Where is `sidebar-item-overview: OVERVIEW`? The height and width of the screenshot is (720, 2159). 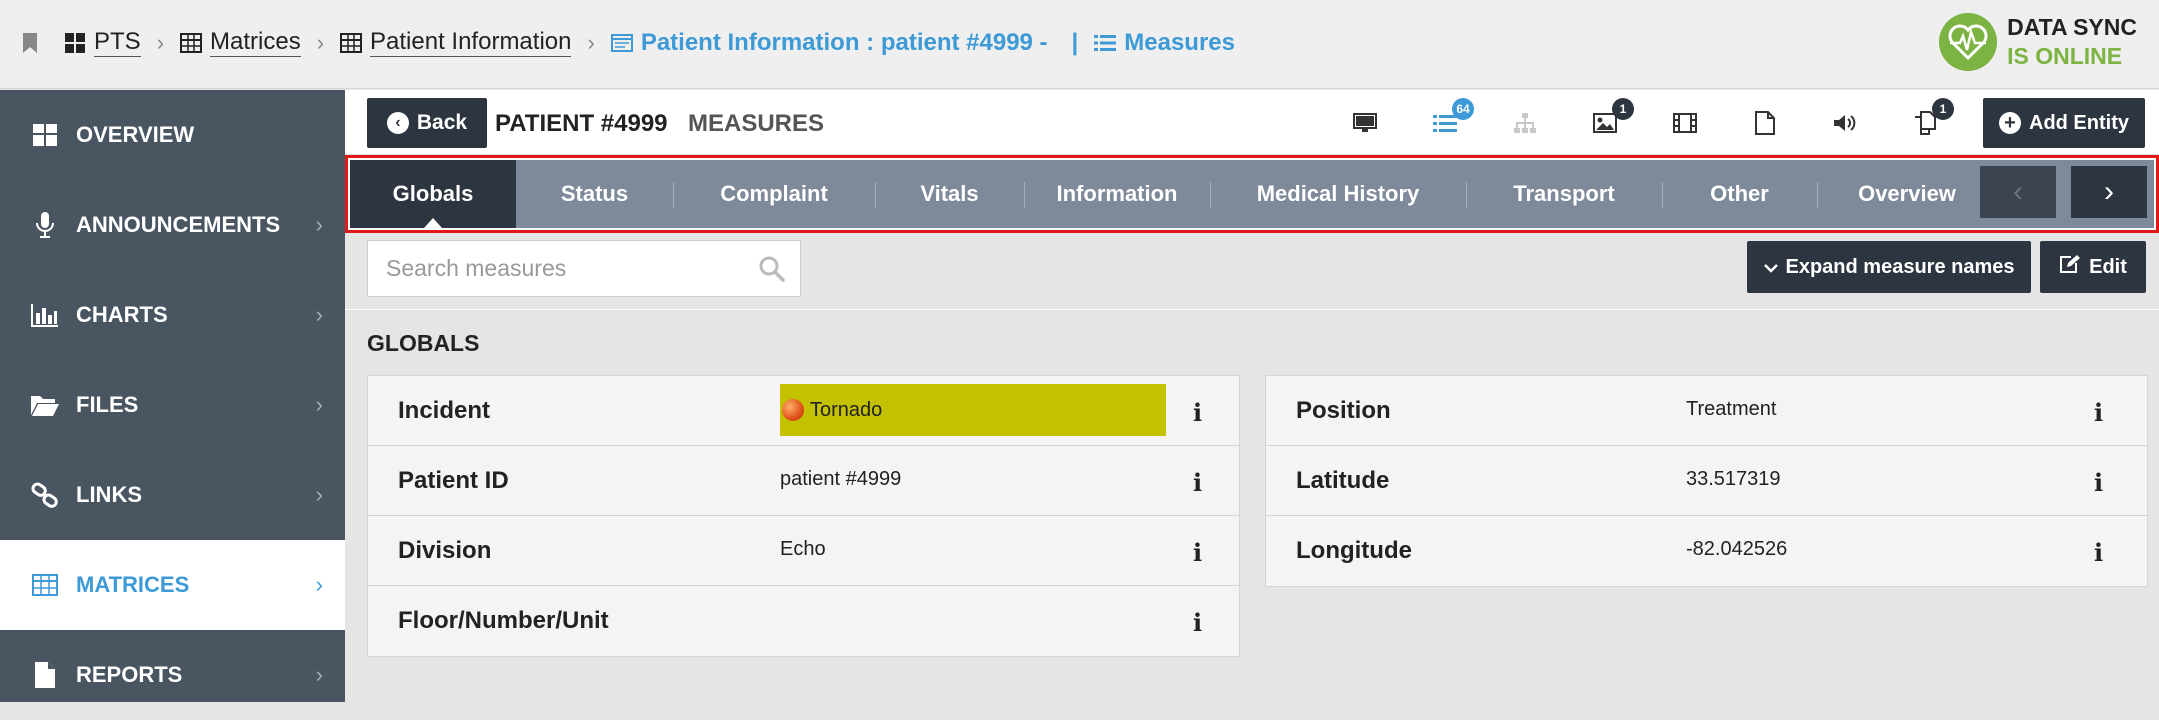
sidebar-item-overview: OVERVIEW is located at coordinates (172, 135).